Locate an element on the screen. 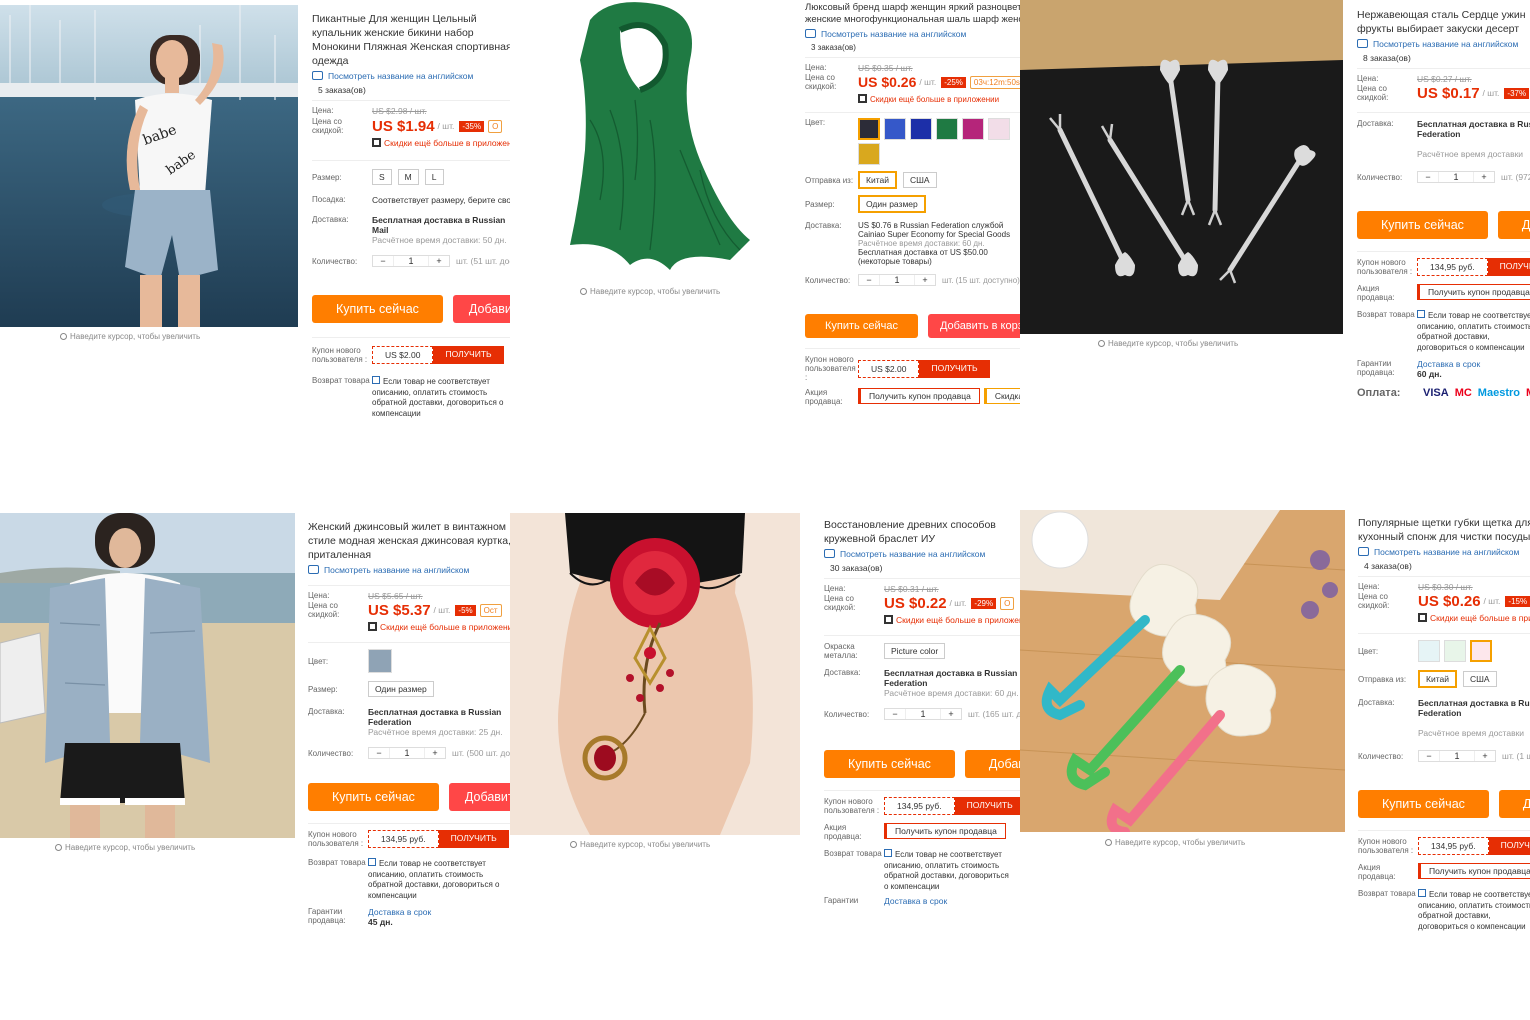 The image size is (1530, 1020). delivery-method: Бесплатная доставка в Russian Mail is located at coordinates (441, 225).